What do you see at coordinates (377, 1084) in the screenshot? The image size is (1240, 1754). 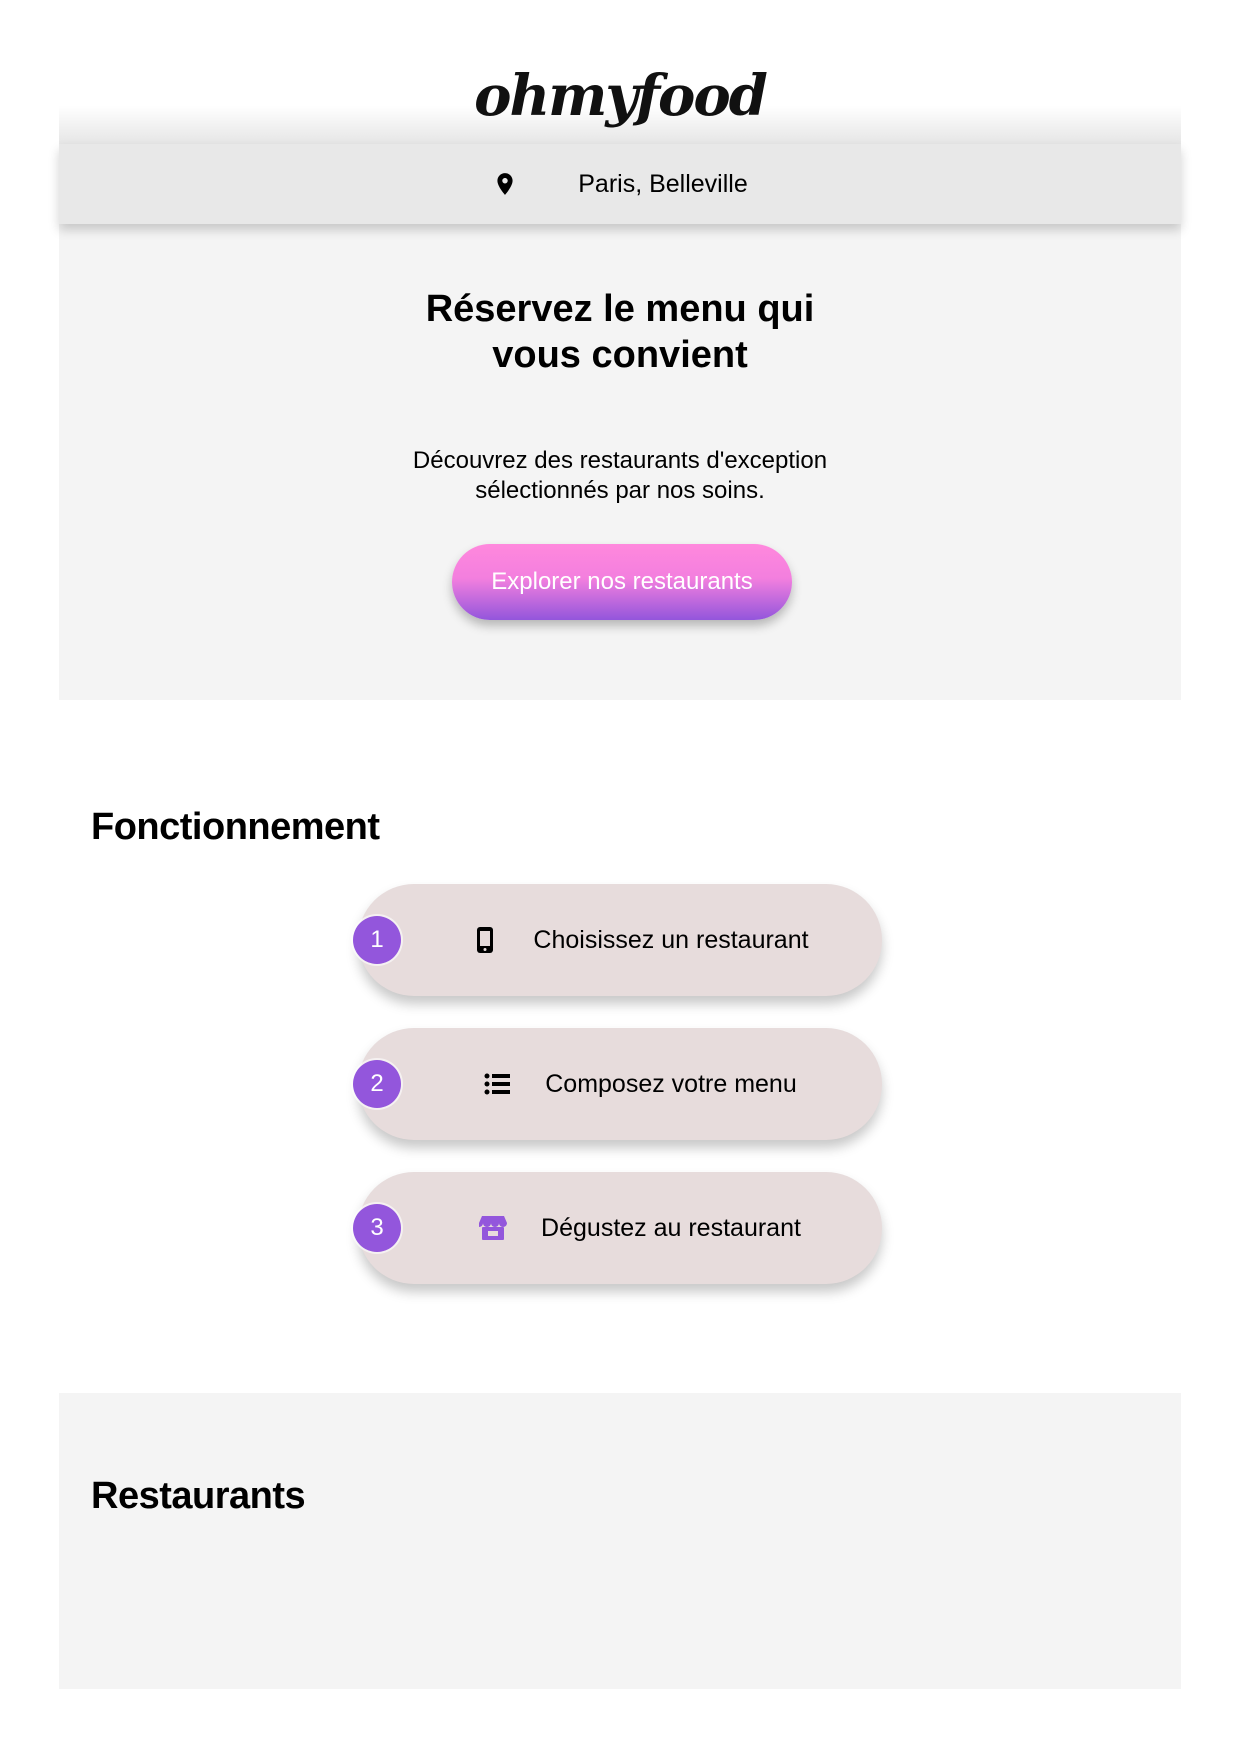 I see `step-number-badge: 2` at bounding box center [377, 1084].